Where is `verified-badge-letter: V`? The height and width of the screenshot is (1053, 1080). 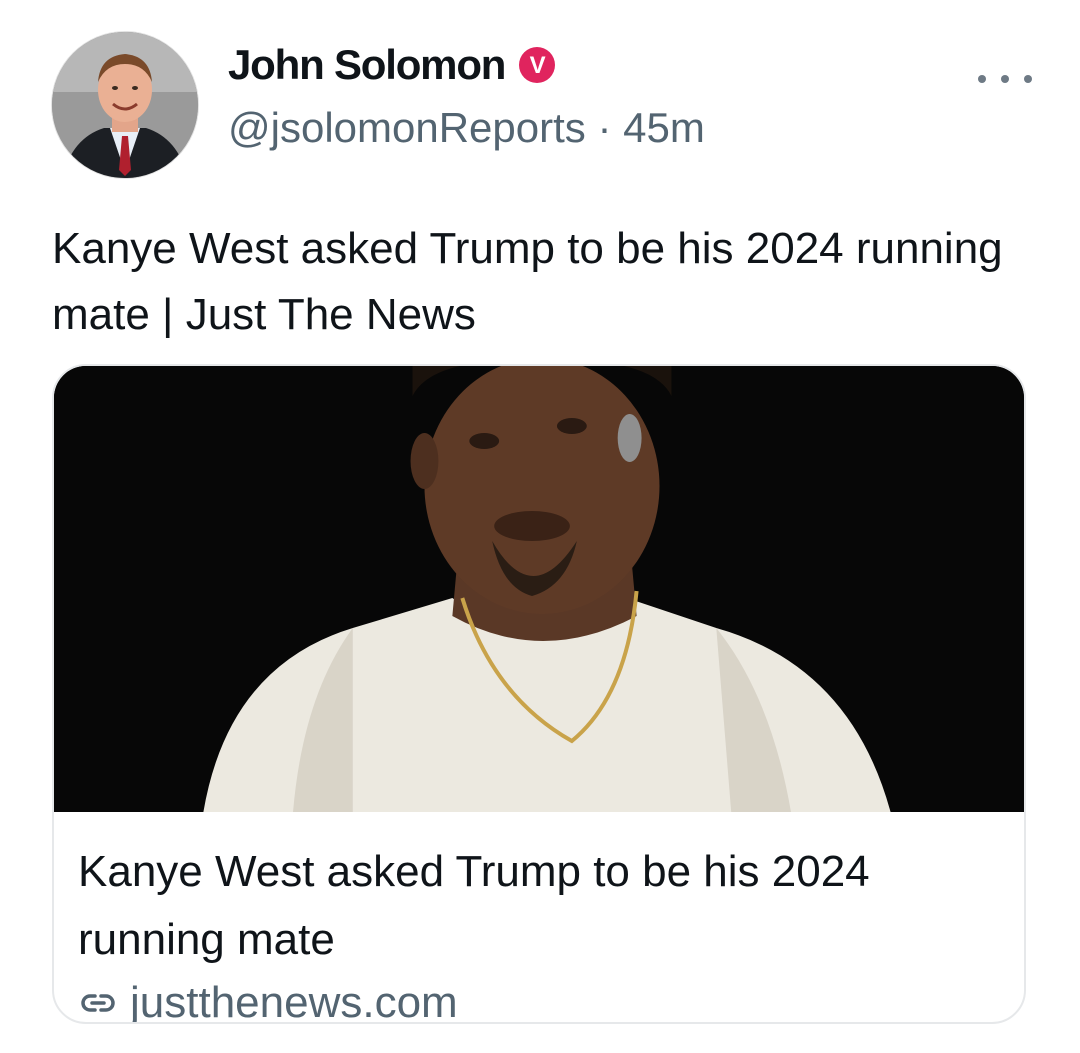
verified-badge-letter: V is located at coordinates (538, 65).